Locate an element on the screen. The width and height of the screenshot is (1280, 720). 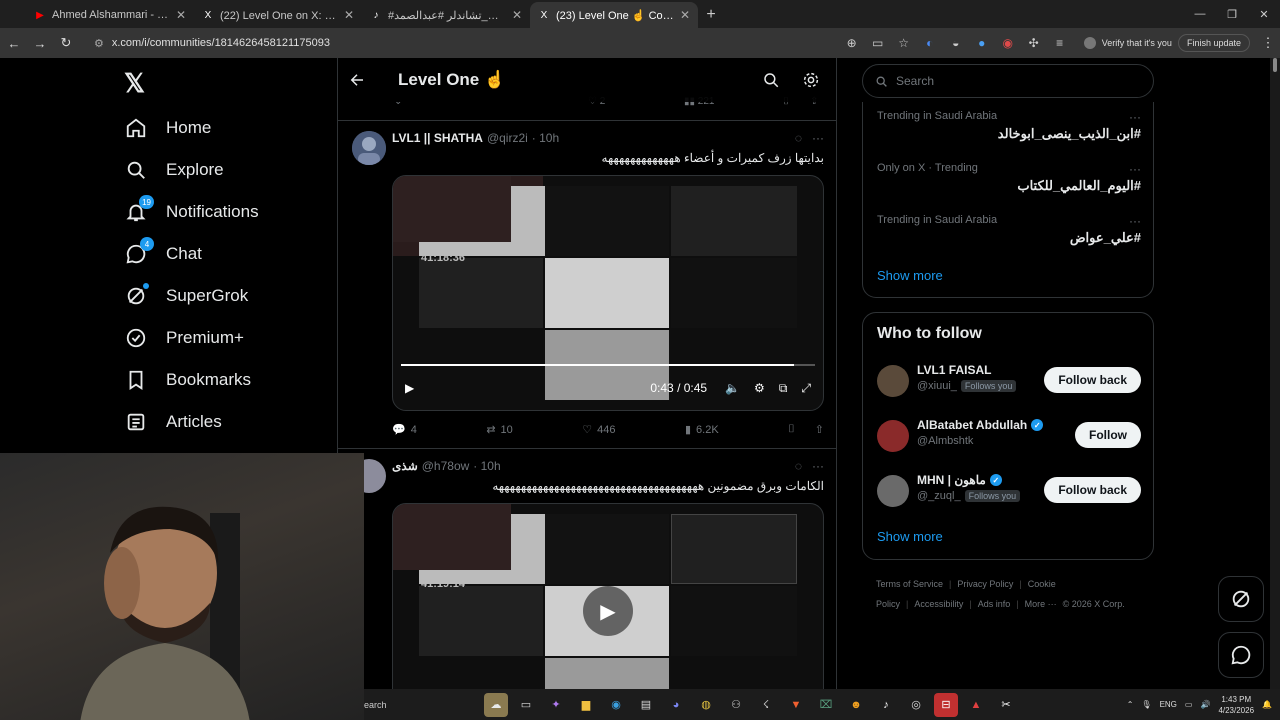
zoom-icon: ⊕ is located at coordinates (852, 43).